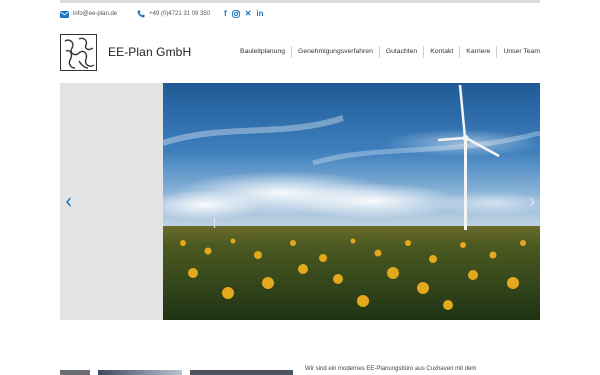  What do you see at coordinates (262, 52) in the screenshot?
I see `nav-item-bauleitplanung: Bauleitplanung` at bounding box center [262, 52].